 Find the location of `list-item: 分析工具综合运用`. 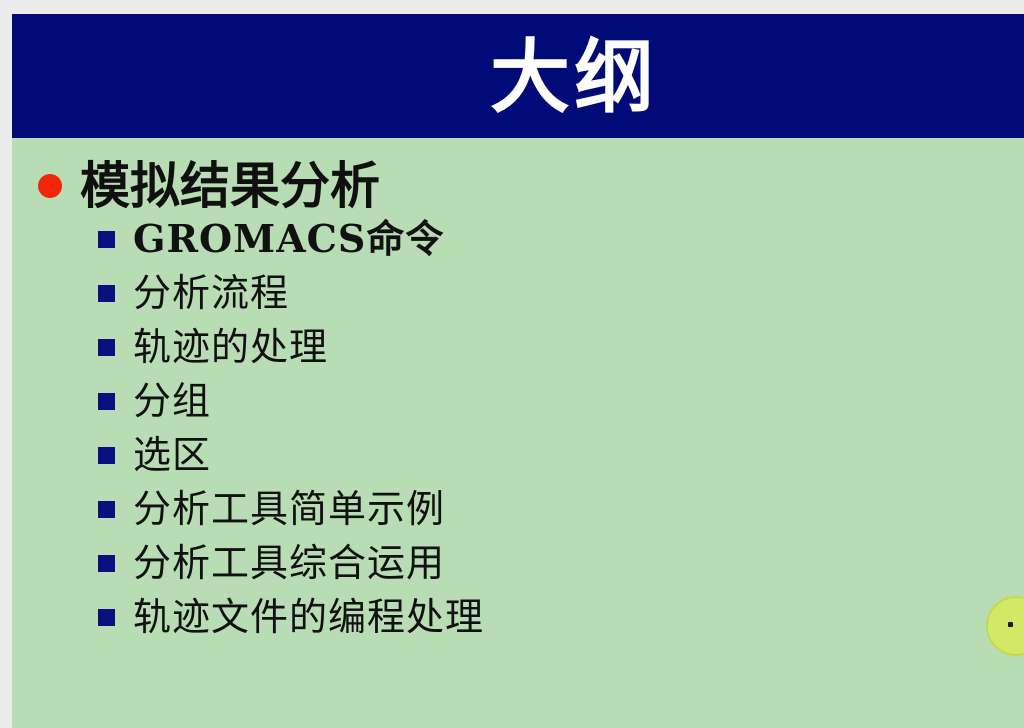

list-item: 分析工具综合运用 is located at coordinates (291, 563).